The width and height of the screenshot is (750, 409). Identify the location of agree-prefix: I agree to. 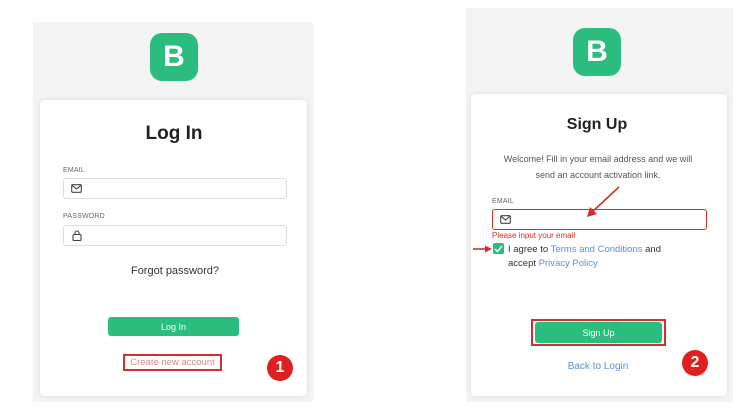
(529, 249).